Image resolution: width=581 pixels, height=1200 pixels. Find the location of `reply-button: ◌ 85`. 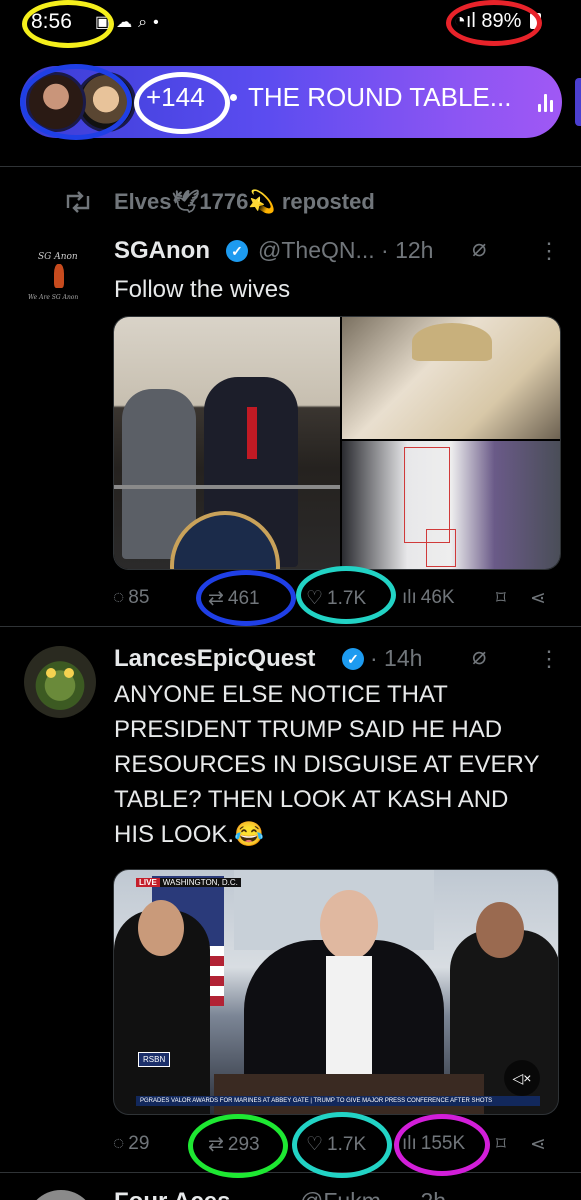

reply-button: ◌ 85 is located at coordinates (131, 598).